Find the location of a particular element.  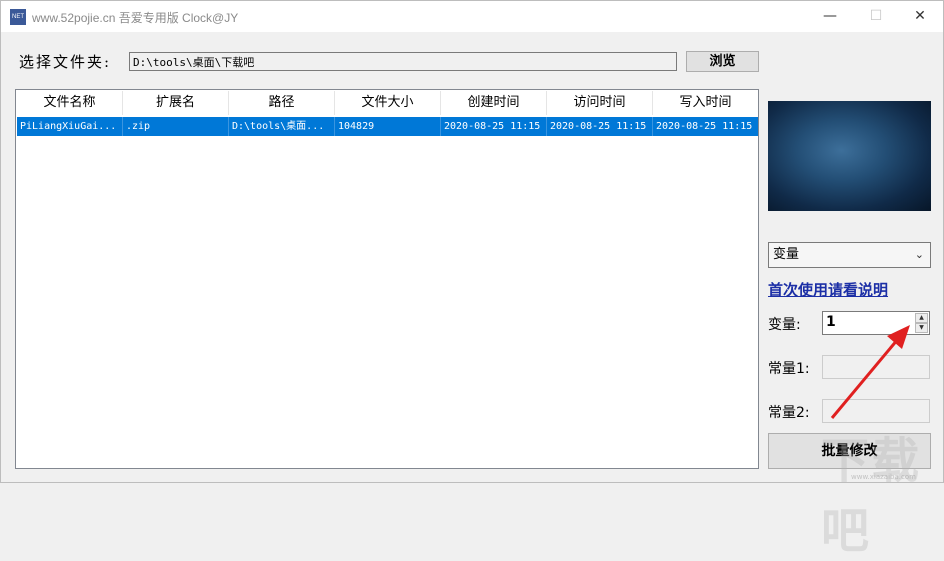

column-header: 扩展名 is located at coordinates (176, 103).